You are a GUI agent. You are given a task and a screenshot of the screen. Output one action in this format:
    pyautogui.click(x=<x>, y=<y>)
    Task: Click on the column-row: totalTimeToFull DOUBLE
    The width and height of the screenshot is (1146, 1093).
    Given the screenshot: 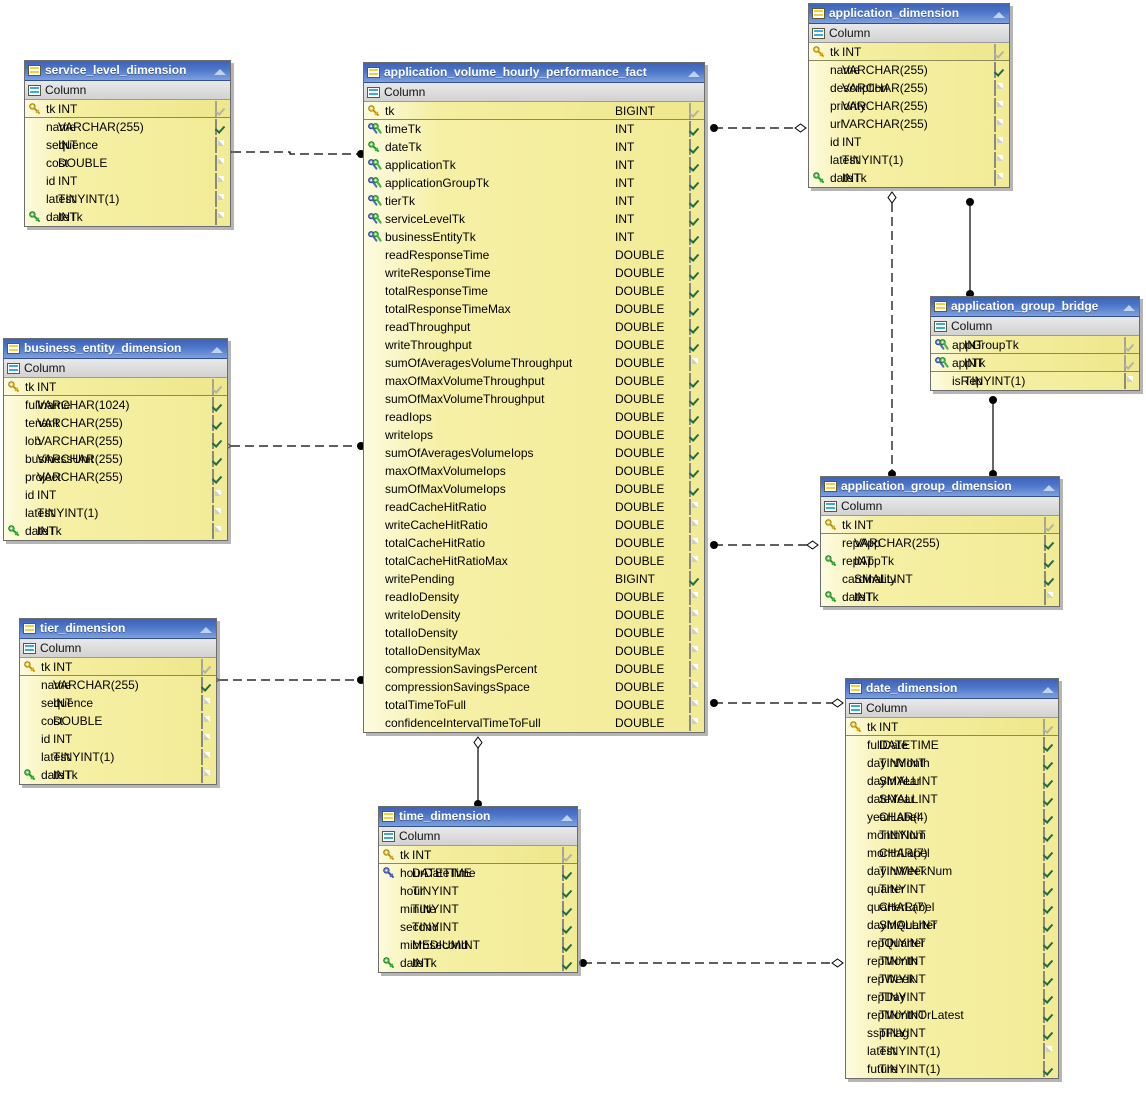 What is the action you would take?
    pyautogui.click(x=534, y=705)
    